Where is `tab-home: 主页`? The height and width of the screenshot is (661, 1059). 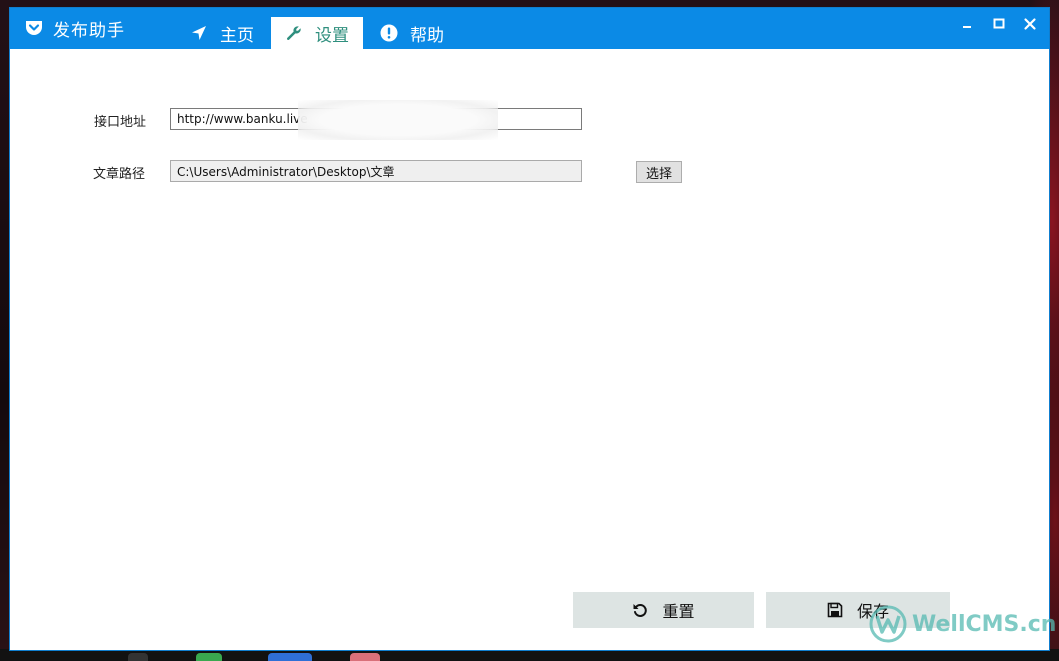
tab-home: 主页 is located at coordinates (222, 33).